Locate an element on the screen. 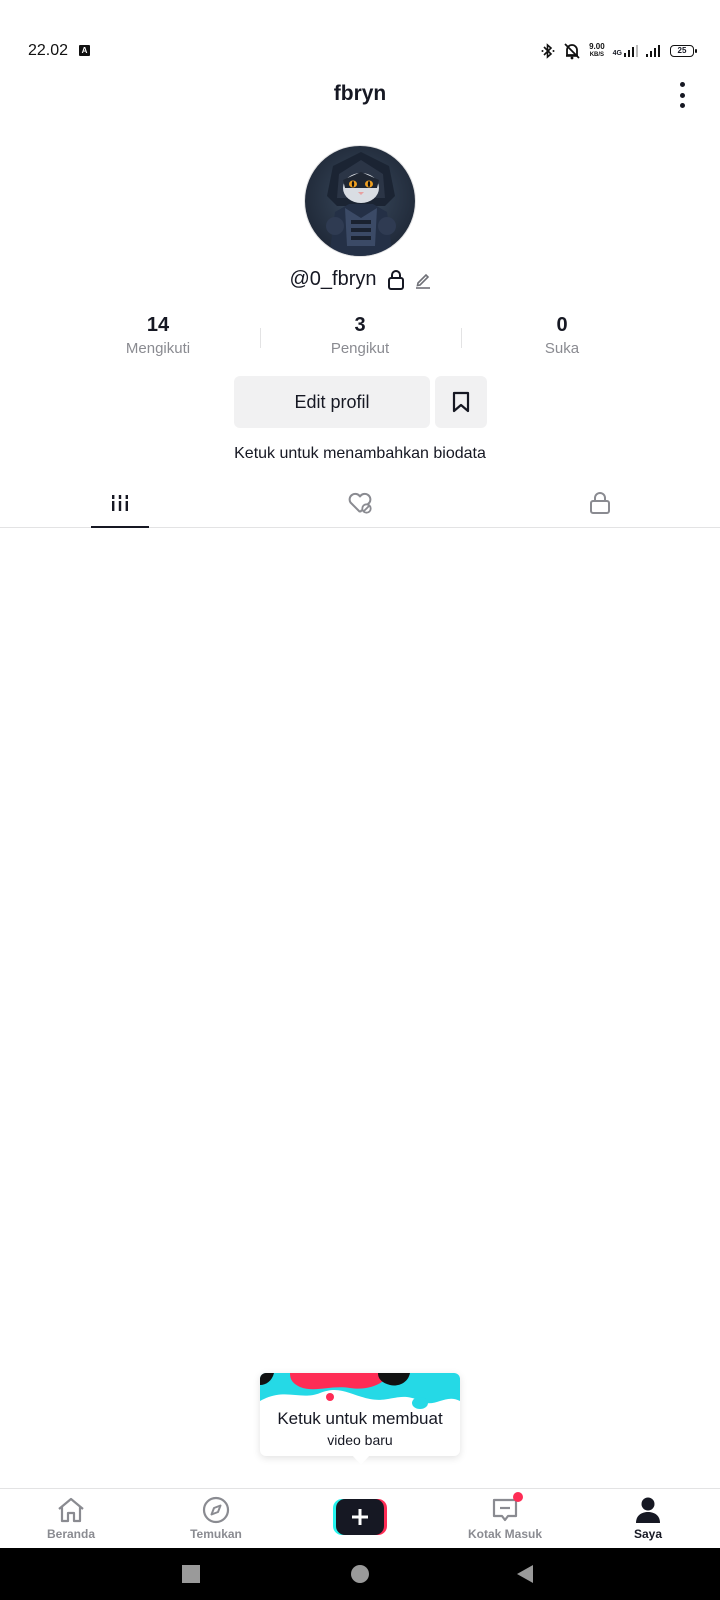  stat-likes: 0 Suka is located at coordinates (562, 335).